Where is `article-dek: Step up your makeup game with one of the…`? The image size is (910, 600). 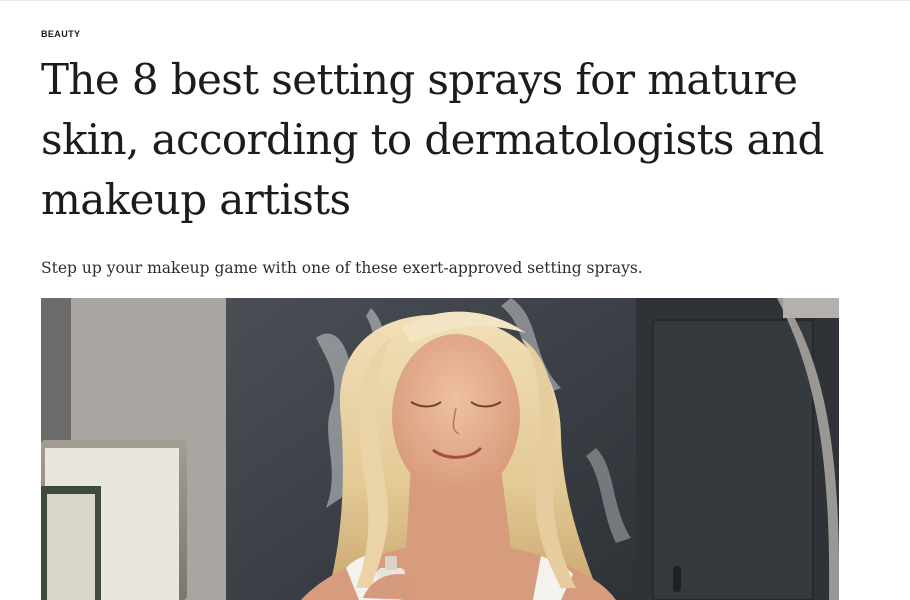 article-dek: Step up your makeup game with one of the… is located at coordinates (342, 268).